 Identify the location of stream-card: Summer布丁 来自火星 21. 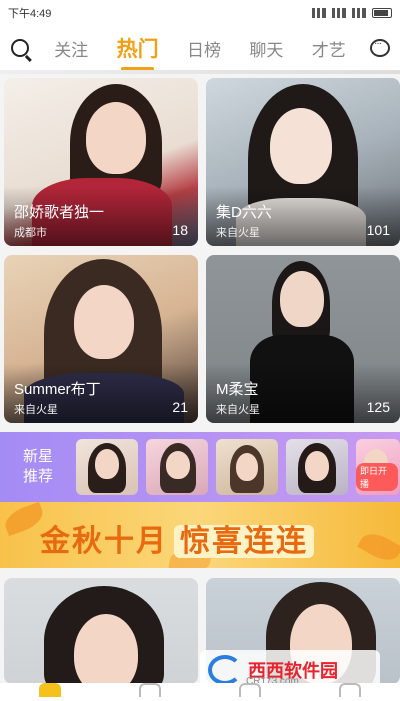
(101, 339).